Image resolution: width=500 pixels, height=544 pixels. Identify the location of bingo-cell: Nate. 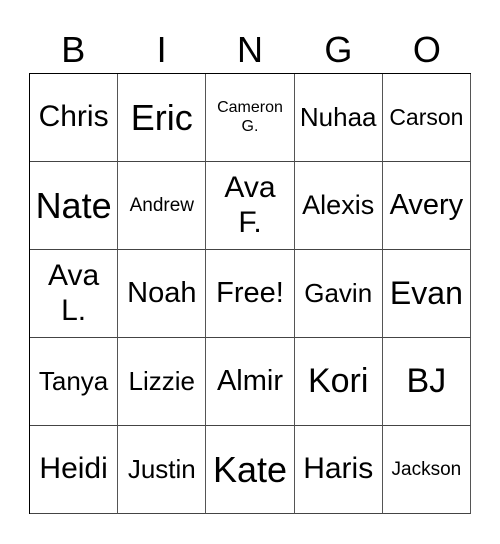
(74, 206).